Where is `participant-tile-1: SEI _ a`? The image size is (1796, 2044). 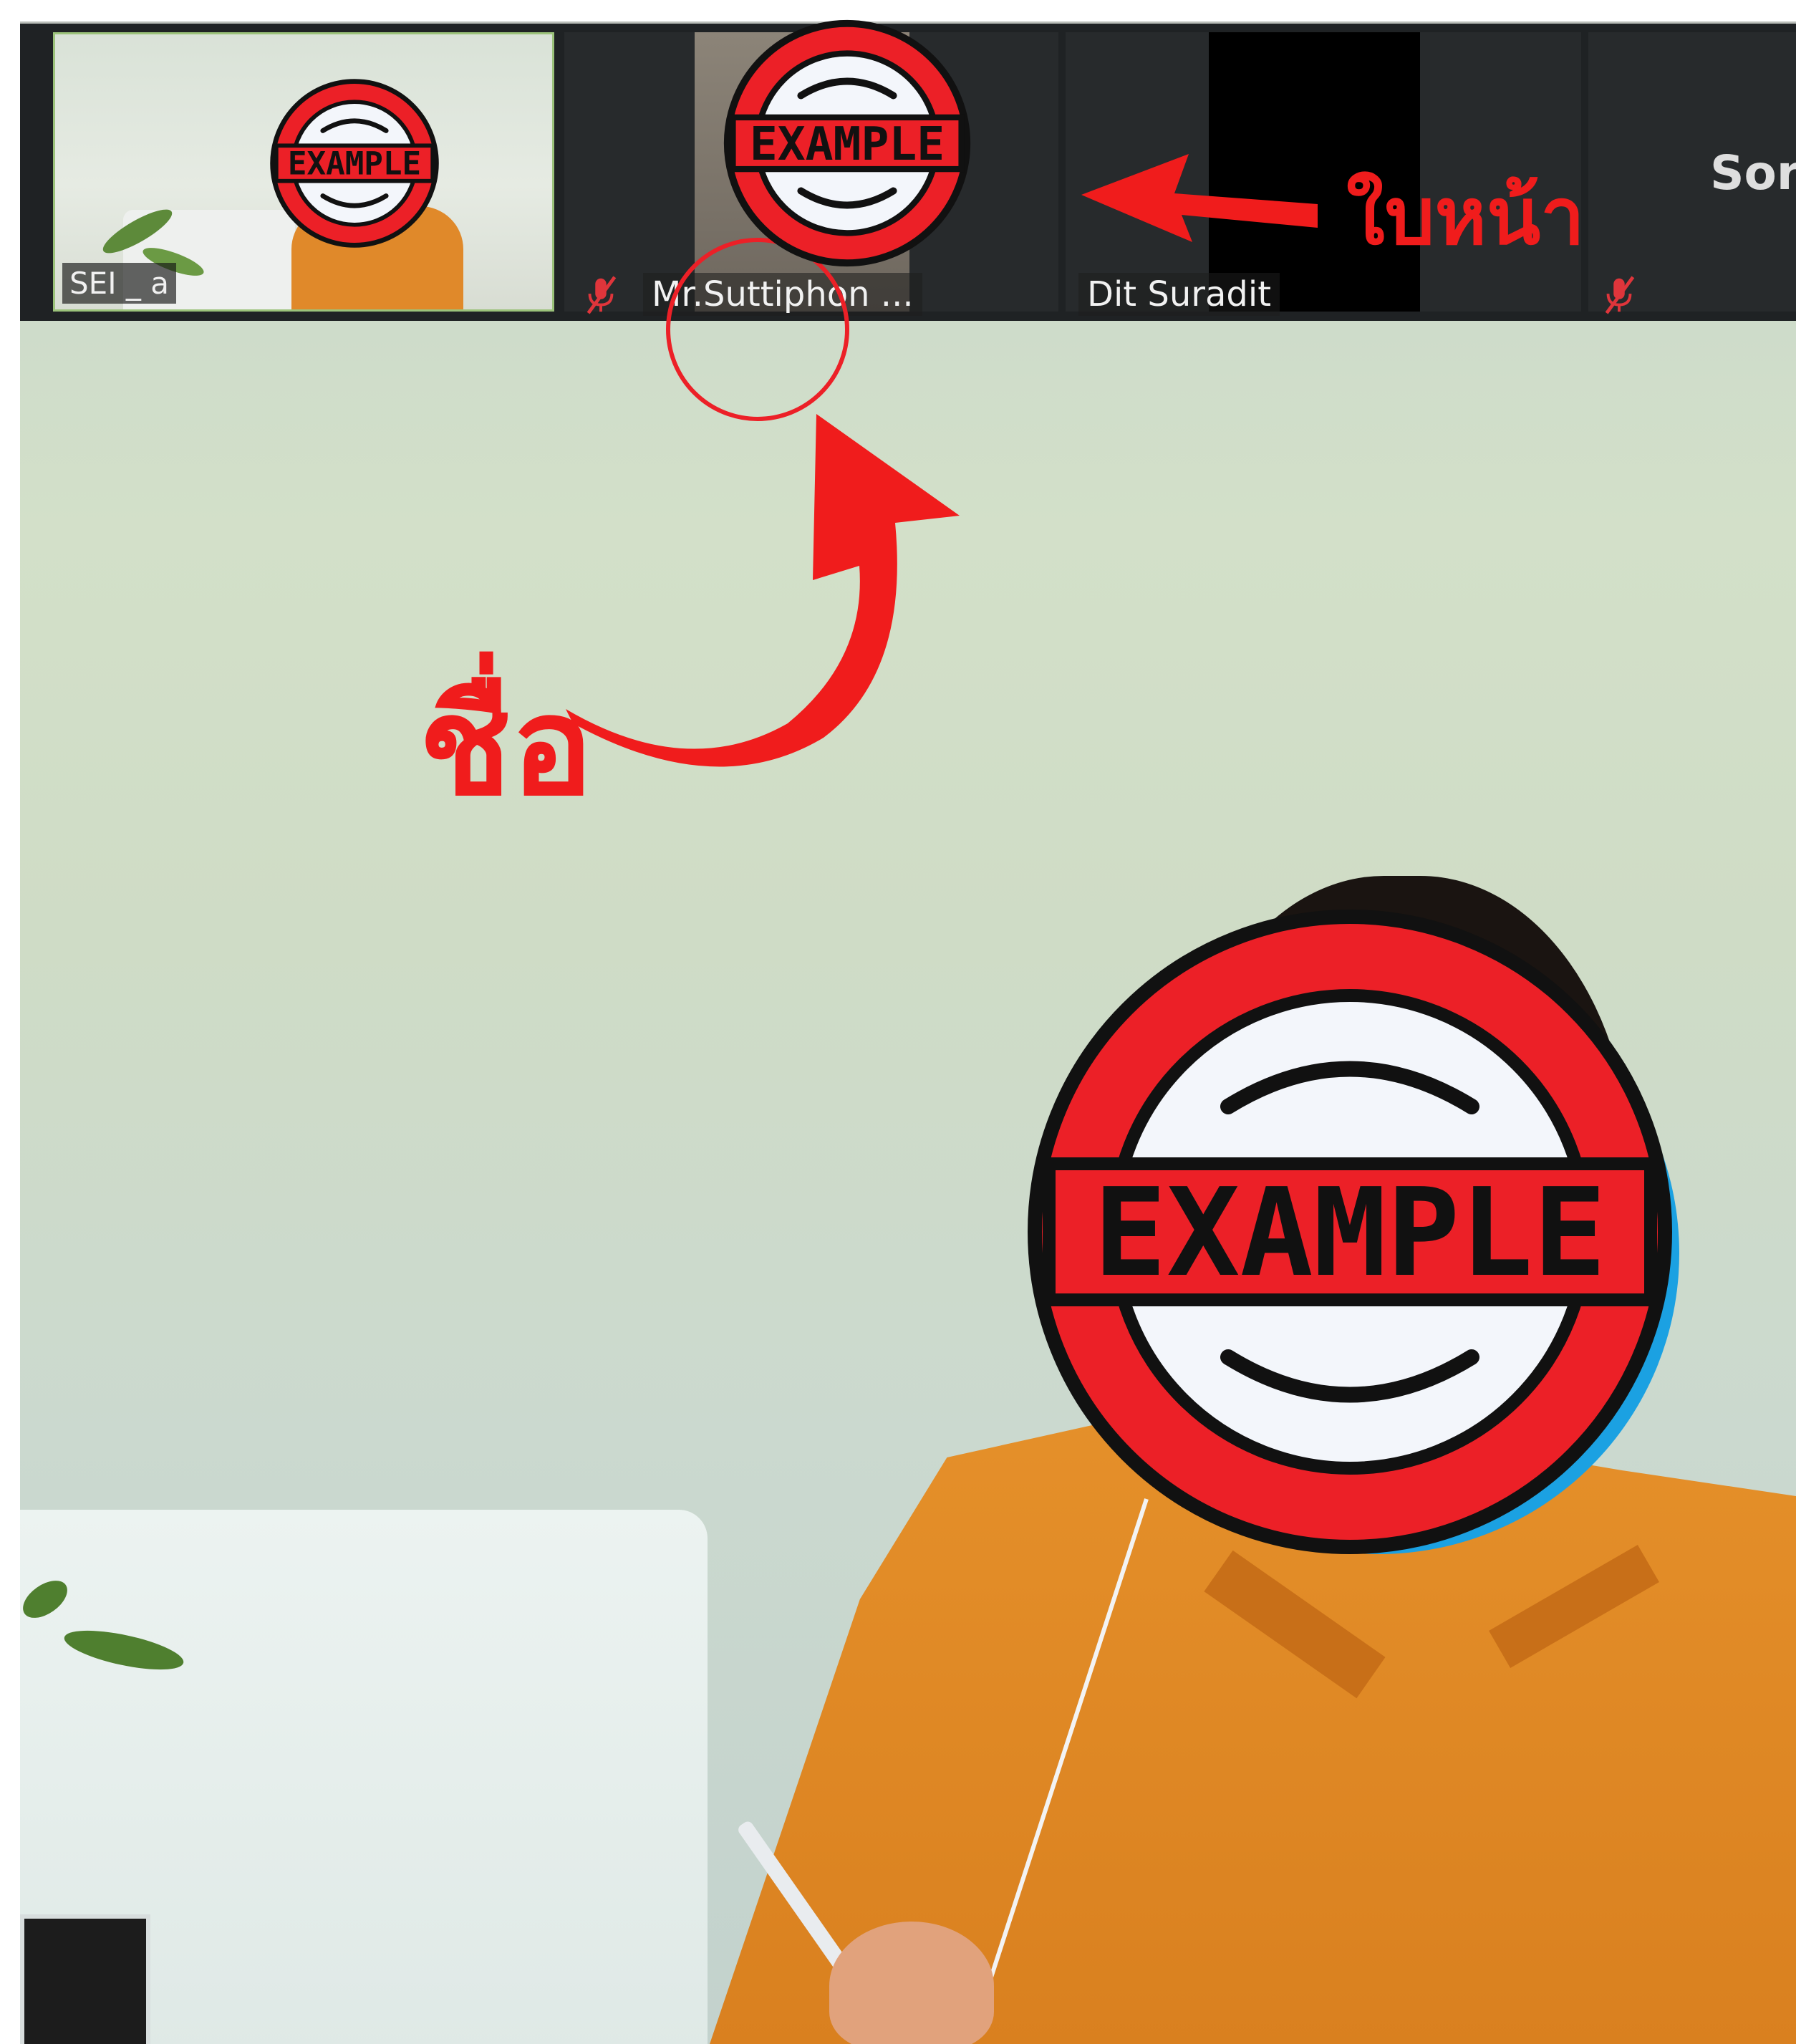
participant-tile-1: SEI _ a is located at coordinates (304, 172).